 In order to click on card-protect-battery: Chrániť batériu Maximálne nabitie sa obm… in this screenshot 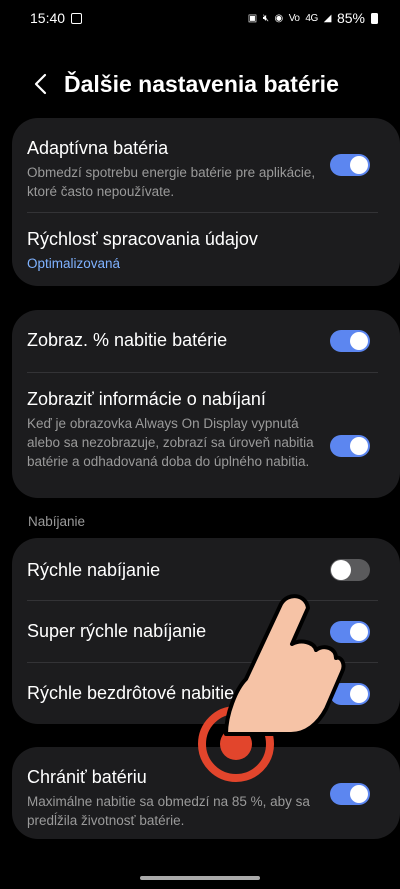, I will do `click(206, 793)`.